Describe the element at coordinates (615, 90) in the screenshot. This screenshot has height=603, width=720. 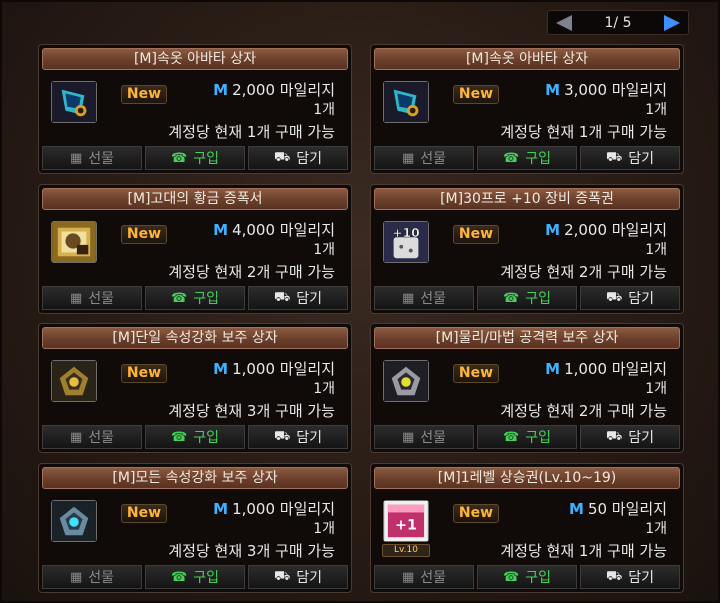
I see `price-value: 3,000 마일리지` at that location.